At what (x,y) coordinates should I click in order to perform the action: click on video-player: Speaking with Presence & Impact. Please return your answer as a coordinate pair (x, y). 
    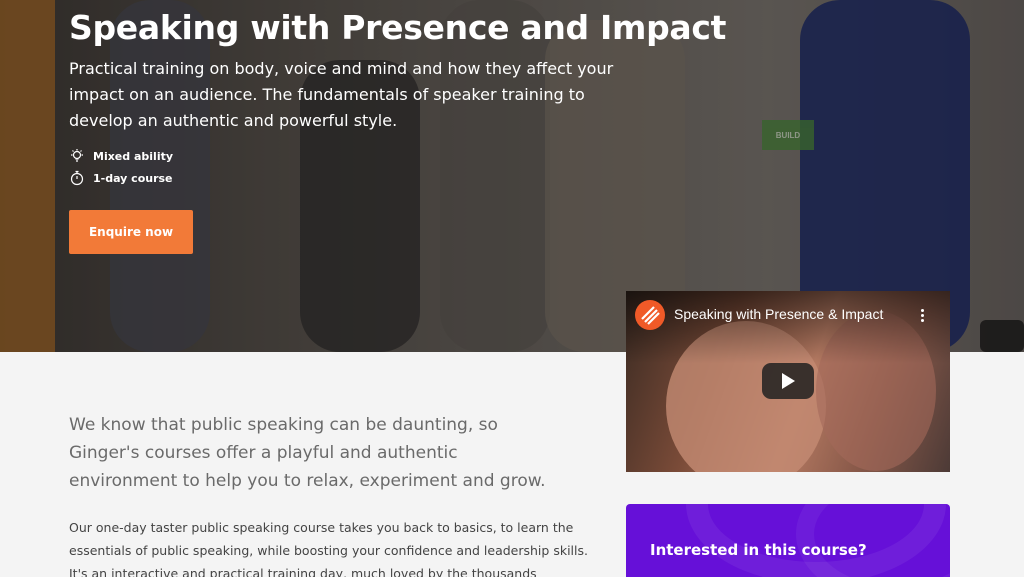
    Looking at the image, I should click on (788, 381).